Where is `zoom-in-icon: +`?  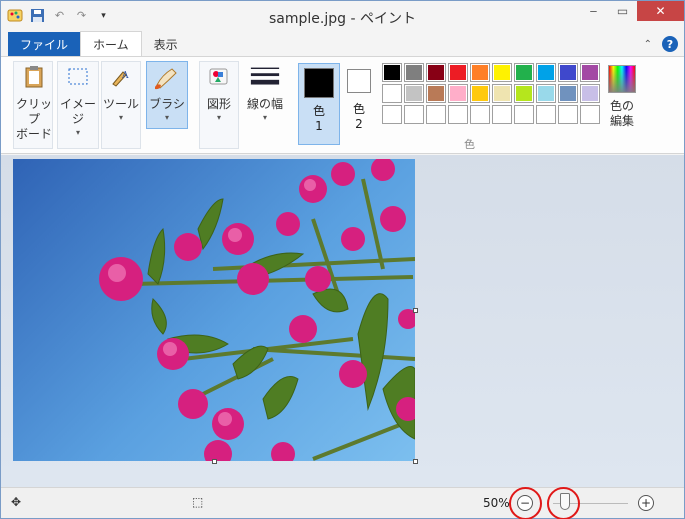 zoom-in-icon: + is located at coordinates (646, 503).